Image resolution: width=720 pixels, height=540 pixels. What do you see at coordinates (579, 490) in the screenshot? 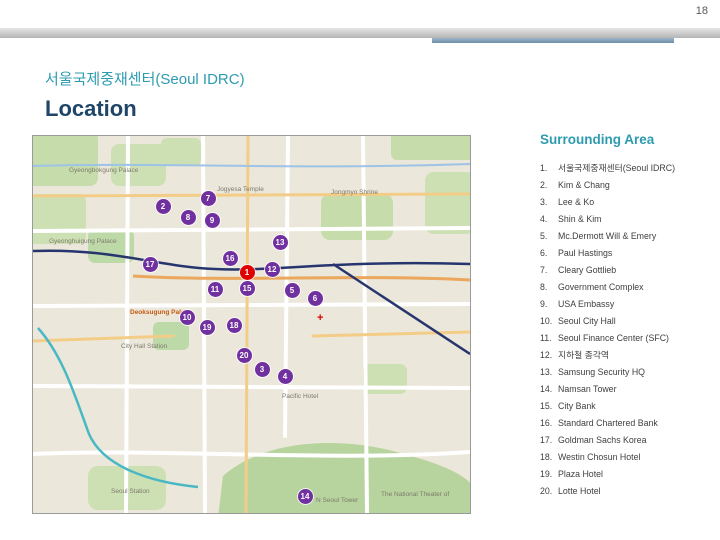
I see `item-label: Lotte Hotel` at bounding box center [579, 490].